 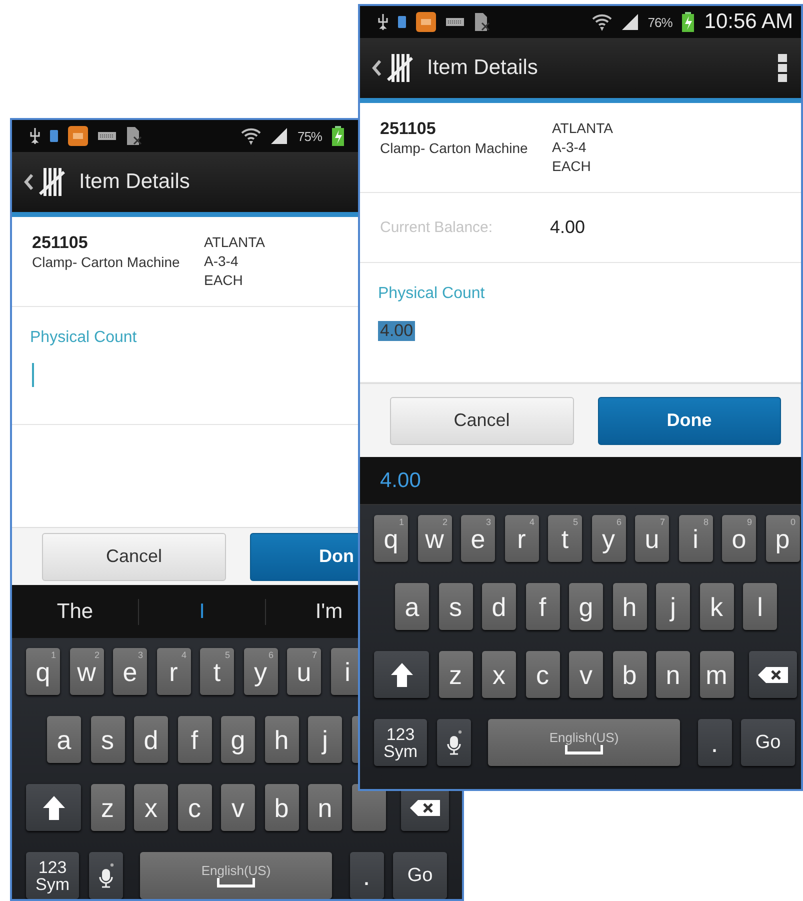 What do you see at coordinates (202, 612) in the screenshot?
I see `word-suggestion: I` at bounding box center [202, 612].